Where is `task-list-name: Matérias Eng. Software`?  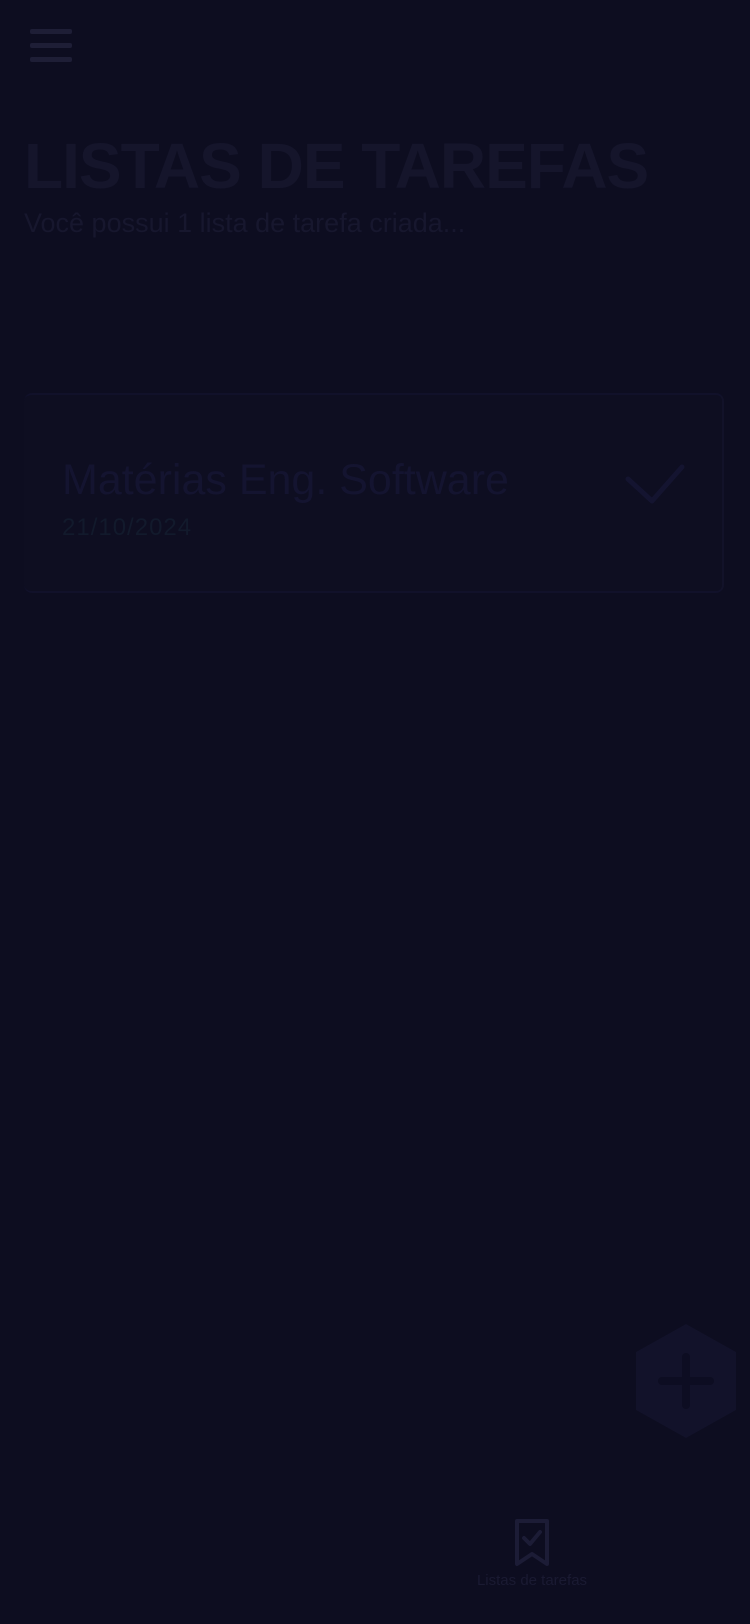
task-list-name: Matérias Eng. Software is located at coordinates (285, 480).